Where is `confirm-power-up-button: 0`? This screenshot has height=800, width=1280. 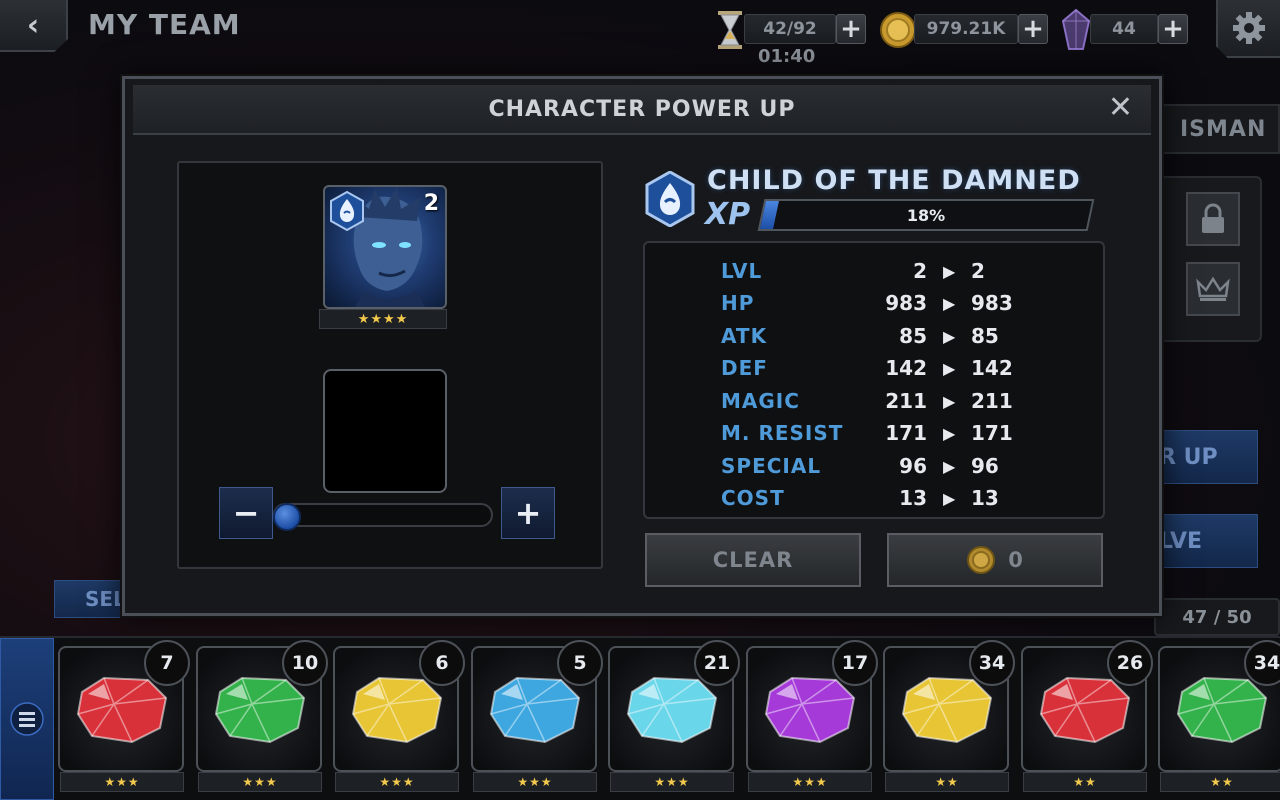
confirm-power-up-button: 0 is located at coordinates (995, 560).